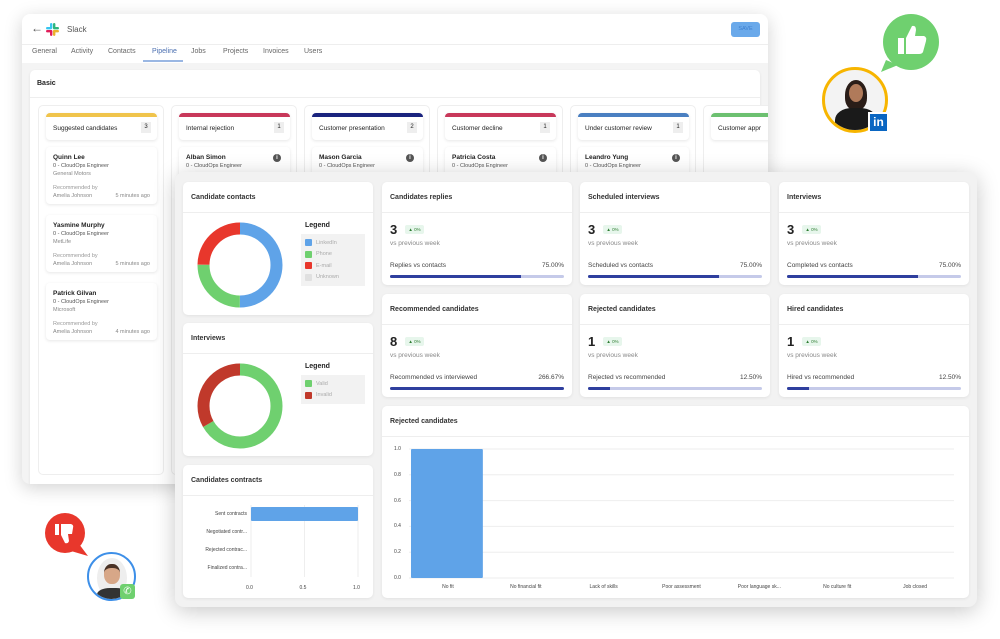 Image resolution: width=1000 pixels, height=639 pixels. Describe the element at coordinates (313, 51) in the screenshot. I see `tab-users: Users` at that location.